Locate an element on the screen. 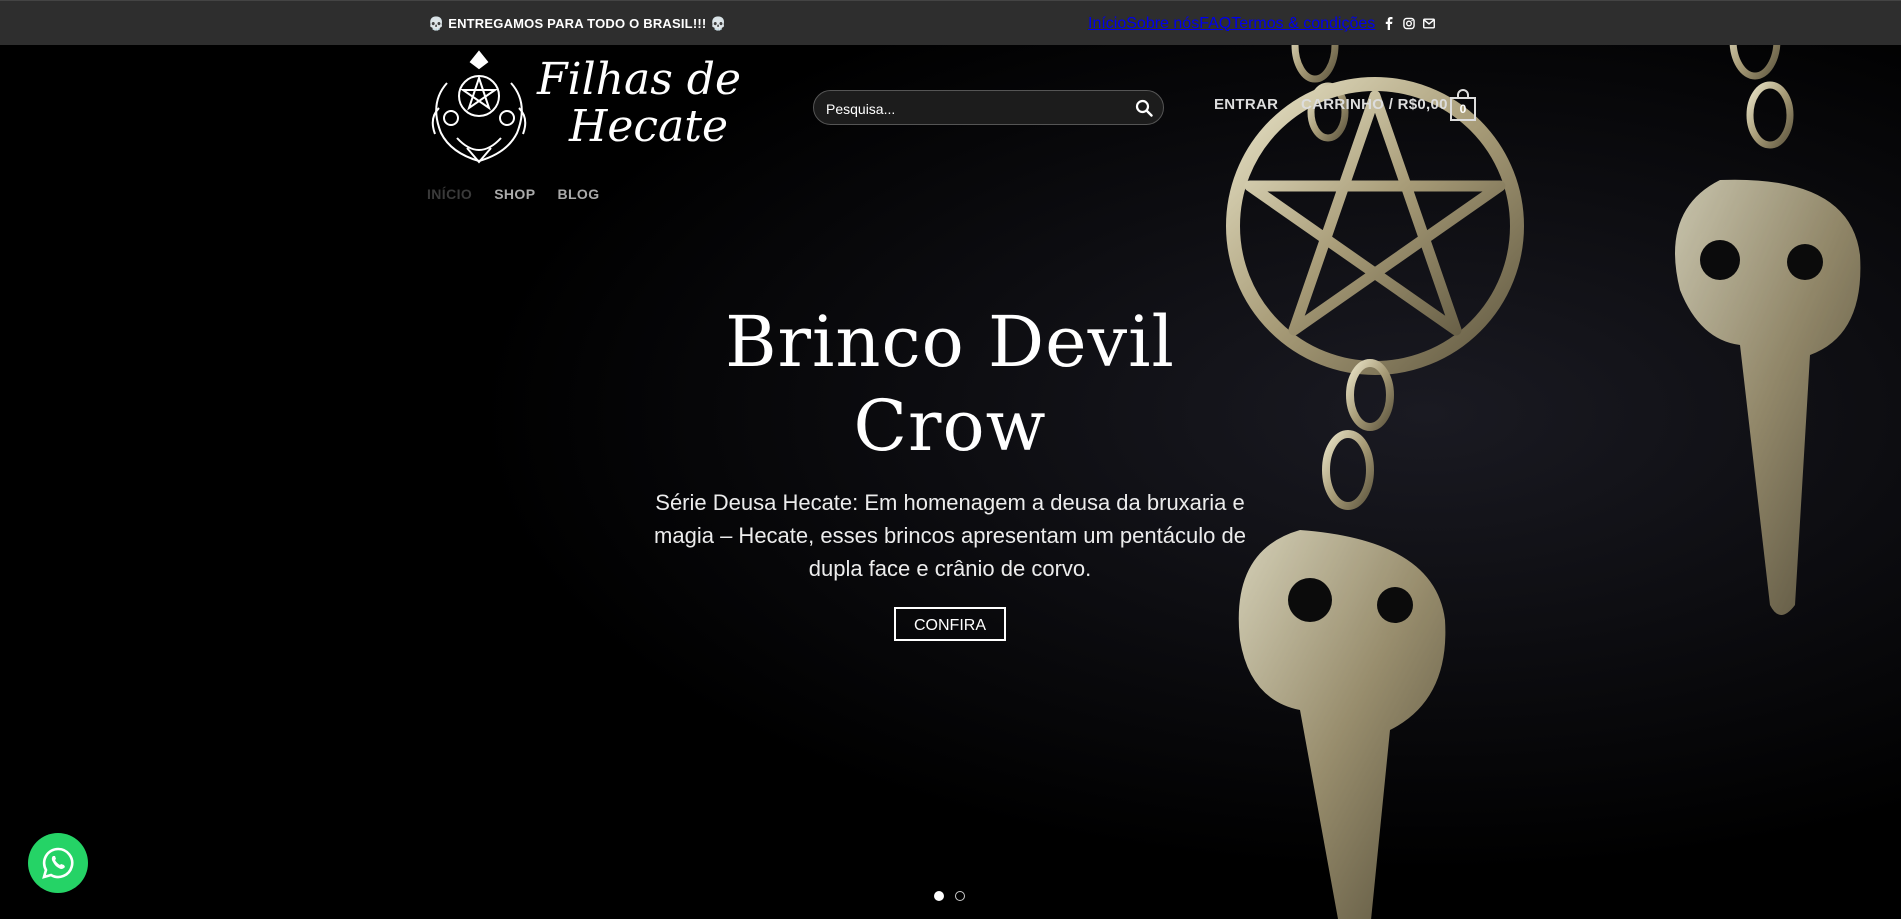 The image size is (1901, 919). cart-link: CARRINHO / R$0,00 is located at coordinates (1374, 104).